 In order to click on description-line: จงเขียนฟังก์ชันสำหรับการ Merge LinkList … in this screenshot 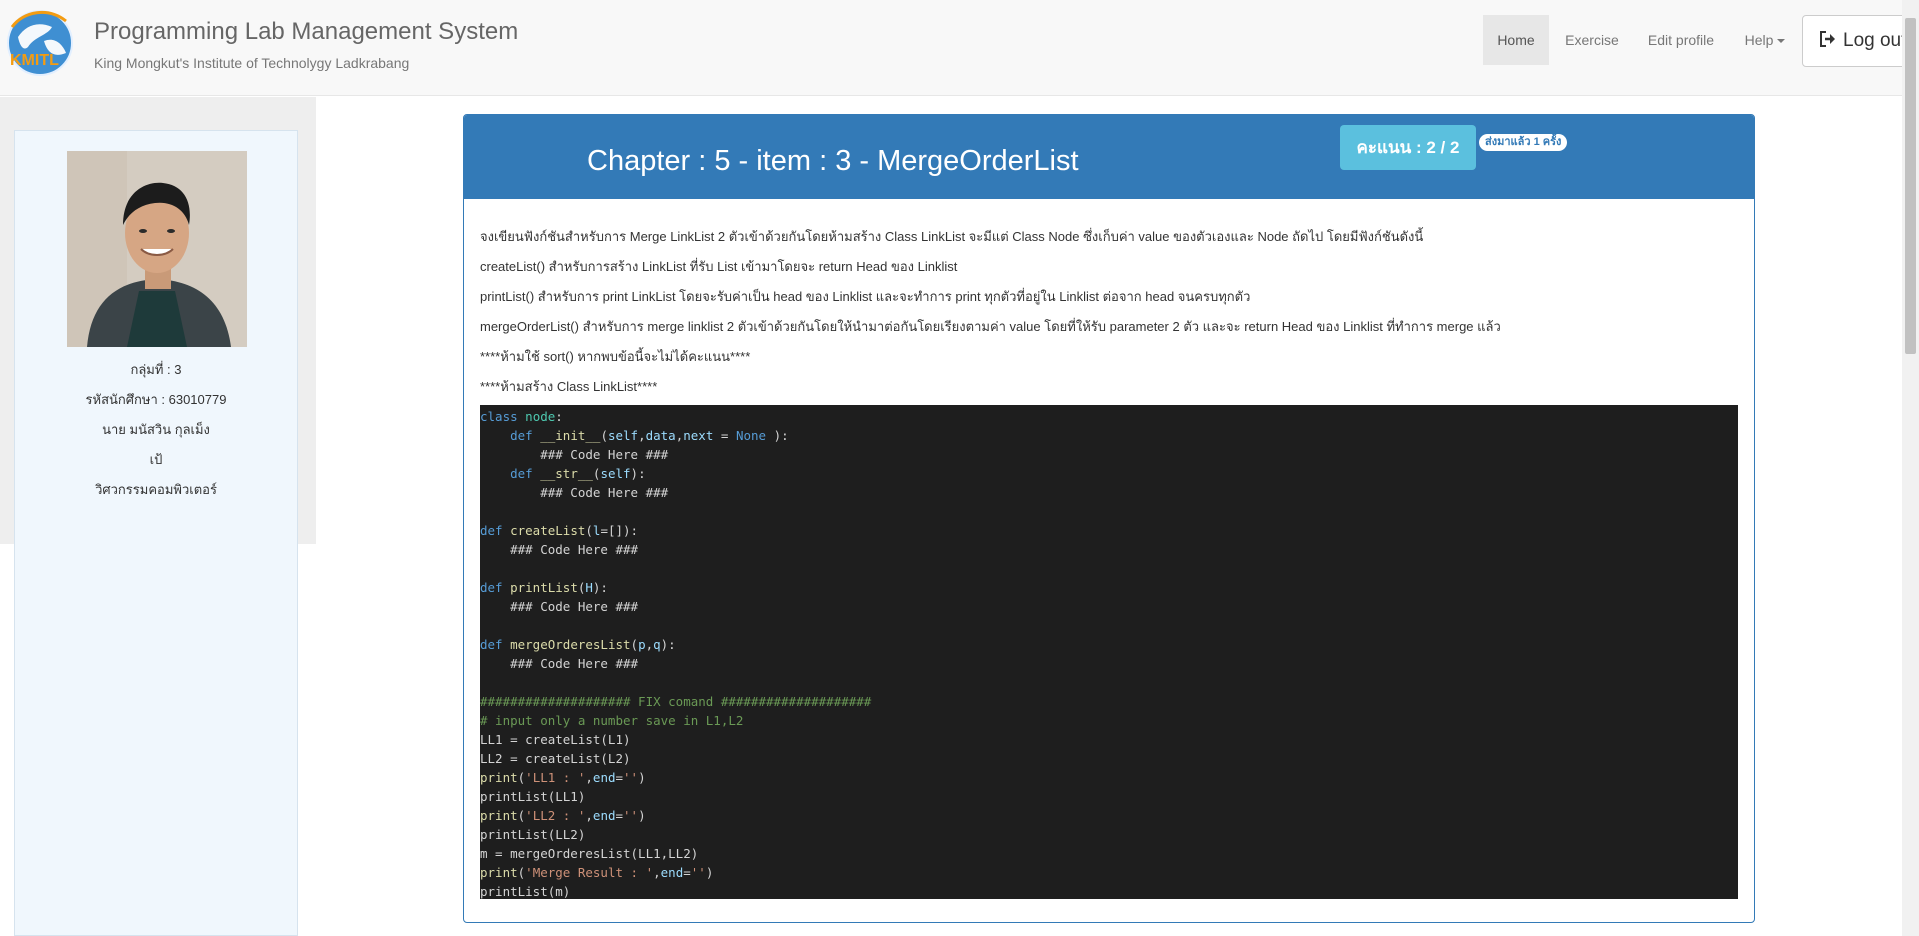, I will do `click(952, 236)`.